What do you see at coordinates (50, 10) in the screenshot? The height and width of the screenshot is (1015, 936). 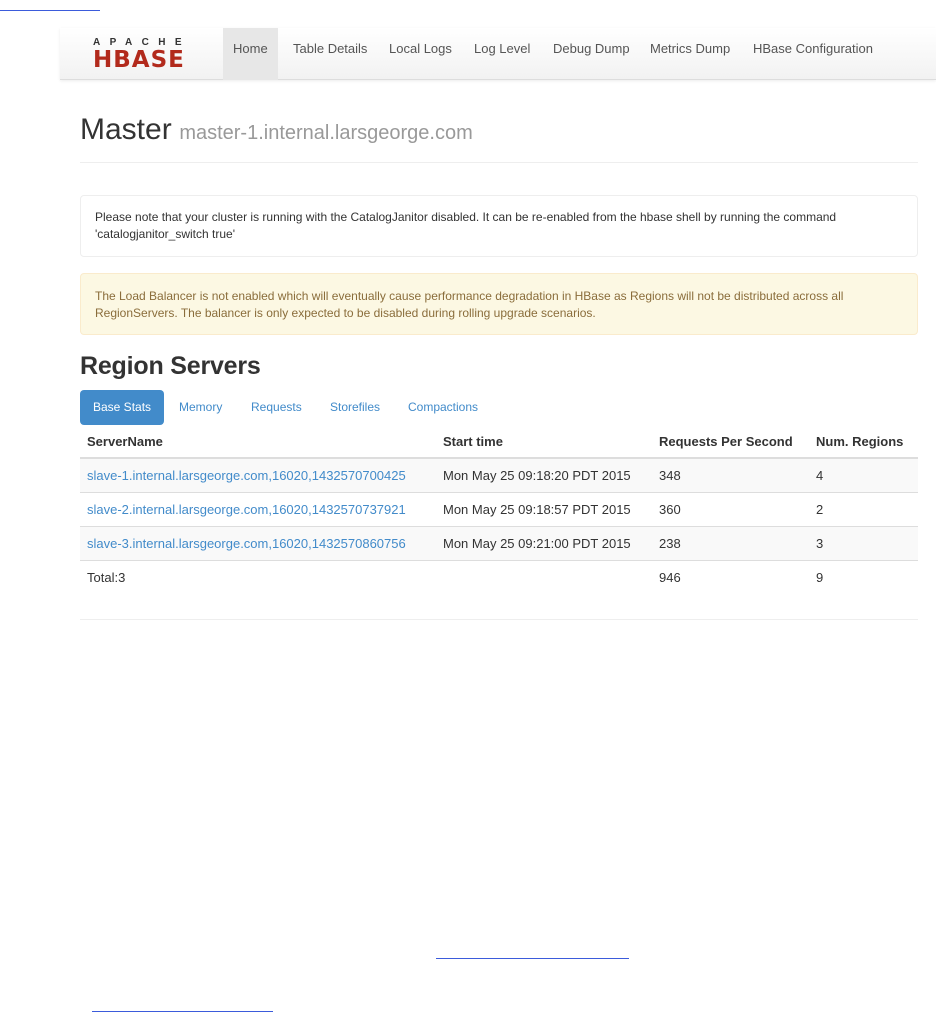 I see `top-link-underline` at bounding box center [50, 10].